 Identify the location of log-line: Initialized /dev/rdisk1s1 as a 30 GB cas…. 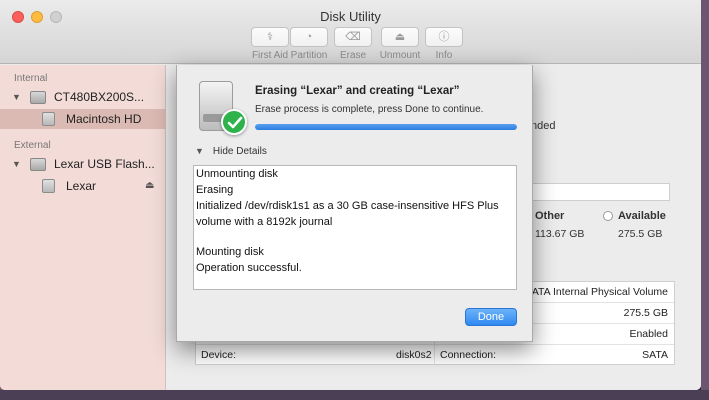
(347, 206).